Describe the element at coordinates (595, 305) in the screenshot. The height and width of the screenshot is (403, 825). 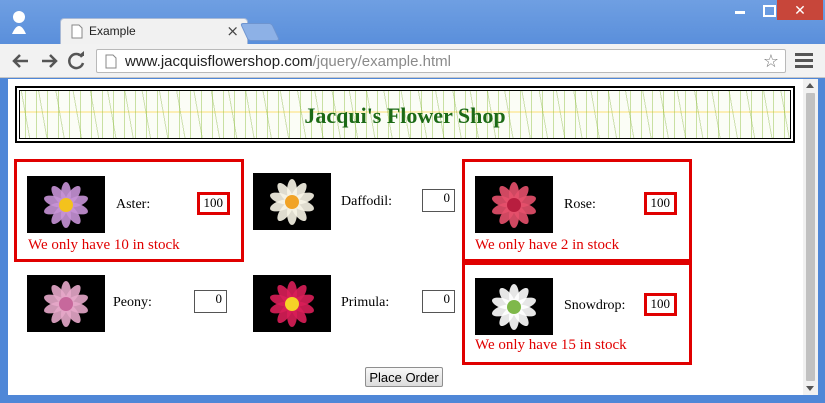
I see `product-label: Snowdrop:` at that location.